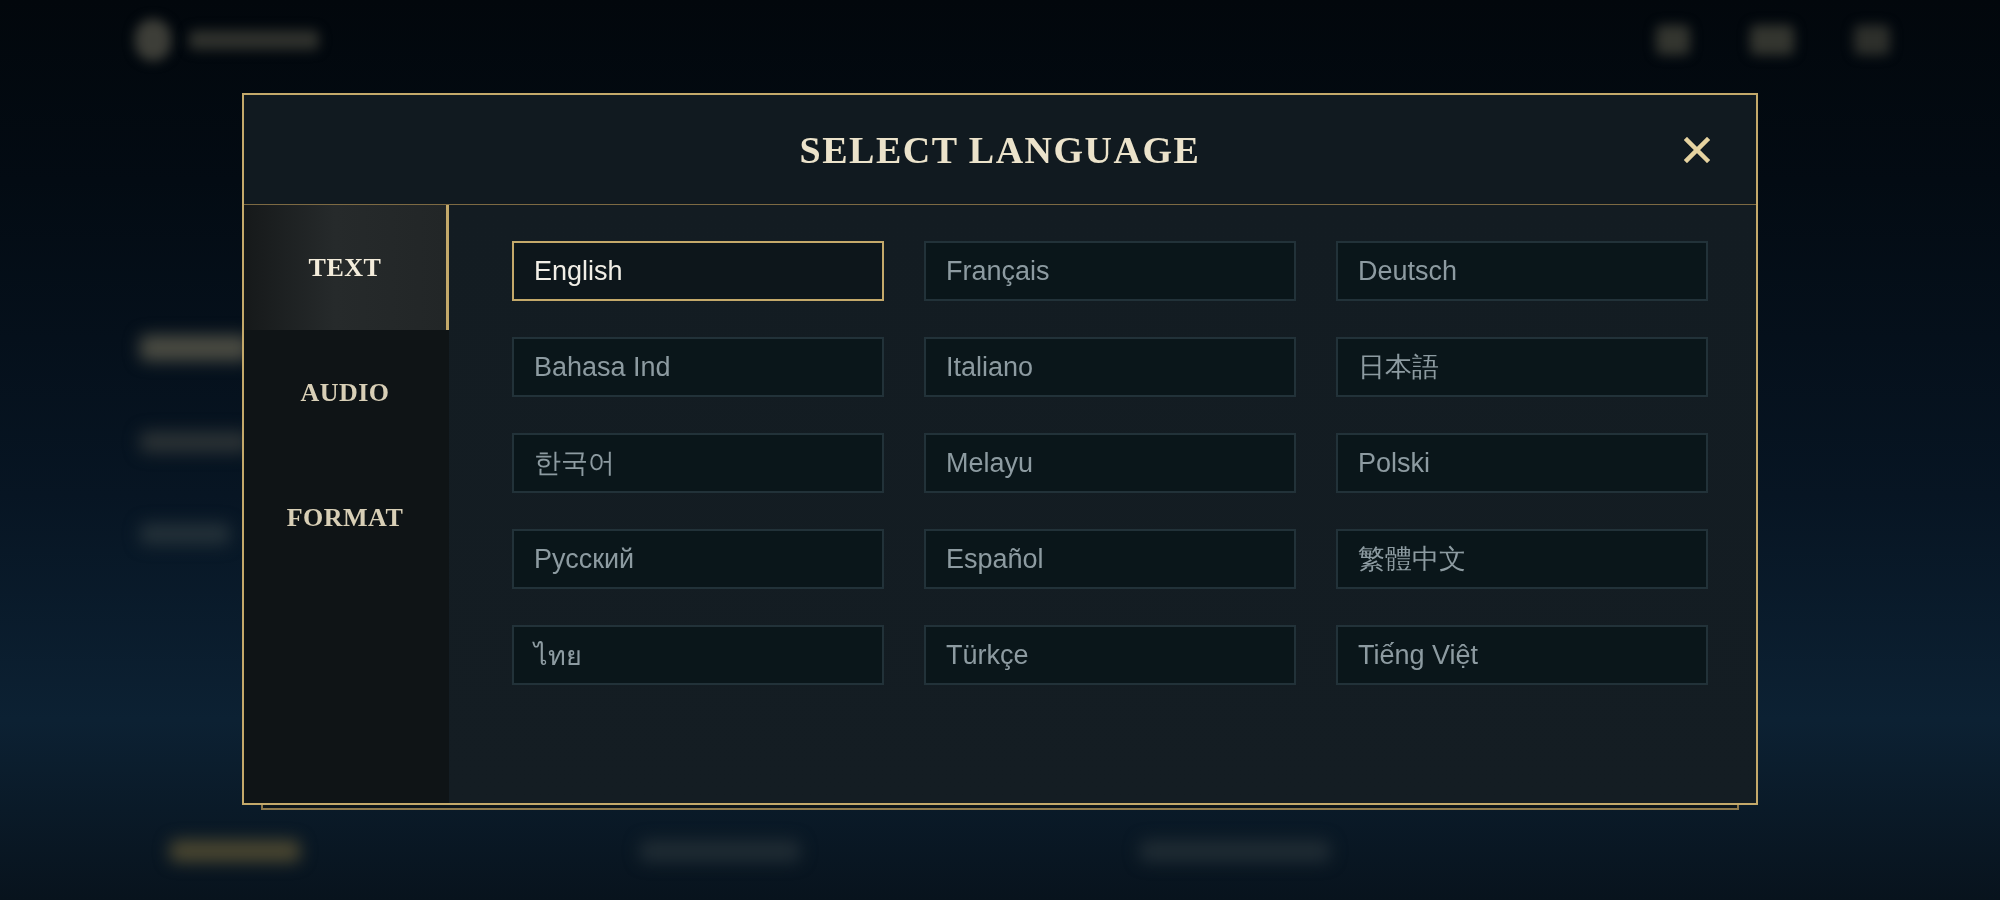 This screenshot has width=2000, height=900. Describe the element at coordinates (346, 517) in the screenshot. I see `sidebar-tab: FORMAT` at that location.